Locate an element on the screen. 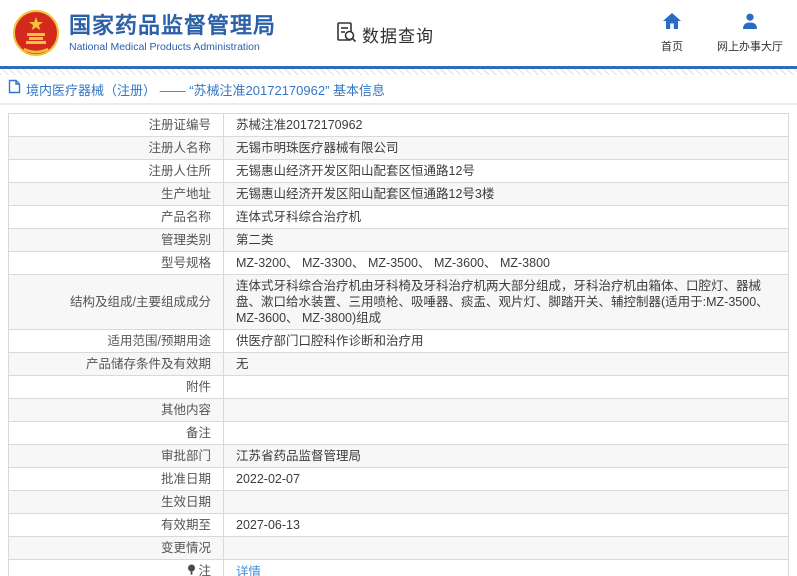 This screenshot has height=576, width=797. data-query-section: 数据查询 is located at coordinates (384, 34).